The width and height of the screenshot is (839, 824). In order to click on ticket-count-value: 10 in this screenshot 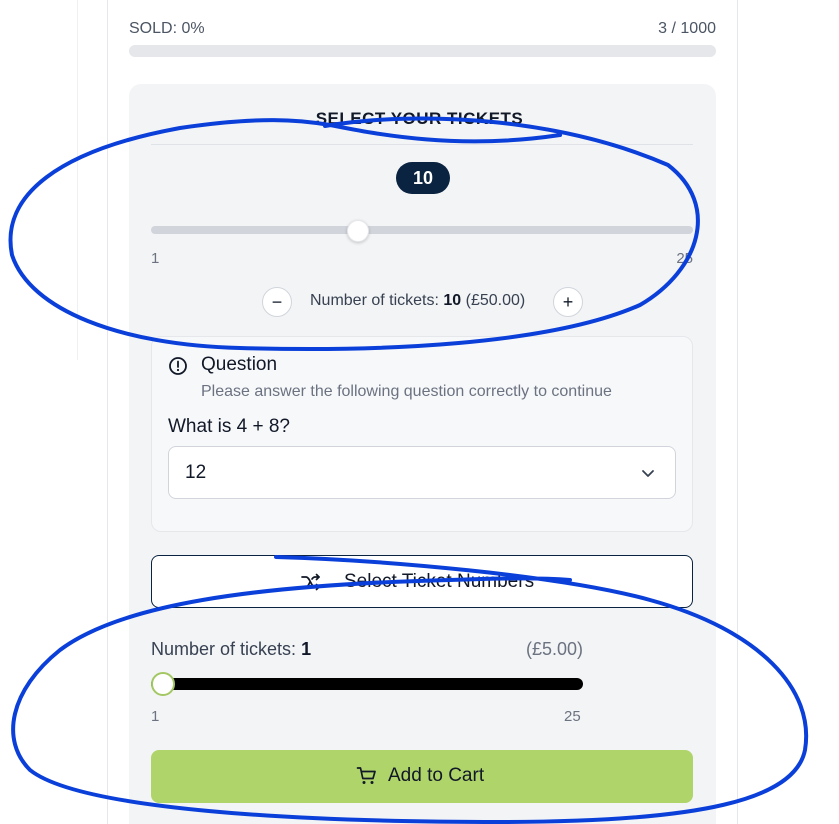, I will do `click(452, 300)`.